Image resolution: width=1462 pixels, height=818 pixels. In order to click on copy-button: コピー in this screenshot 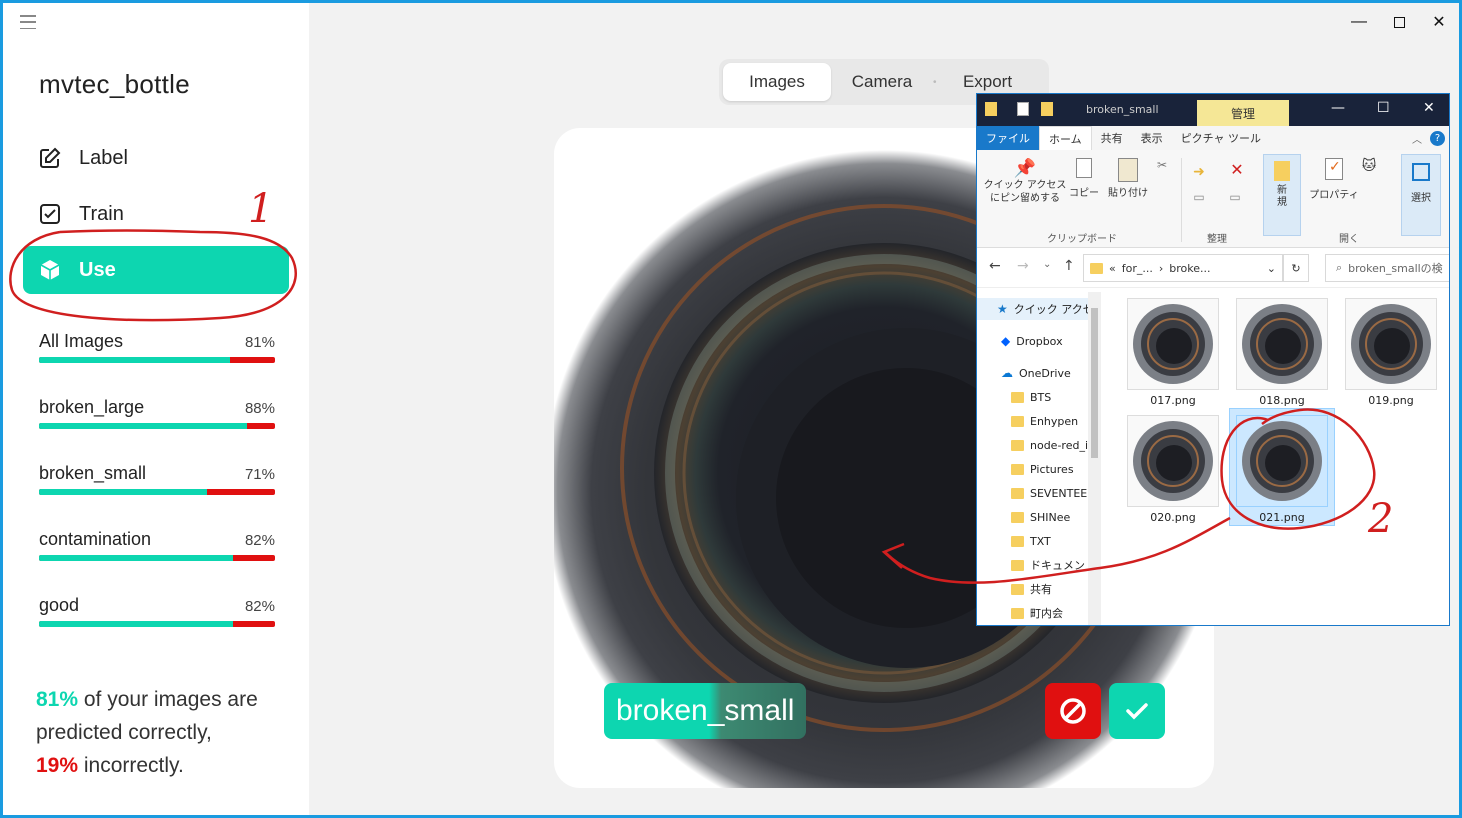, I will do `click(1084, 178)`.